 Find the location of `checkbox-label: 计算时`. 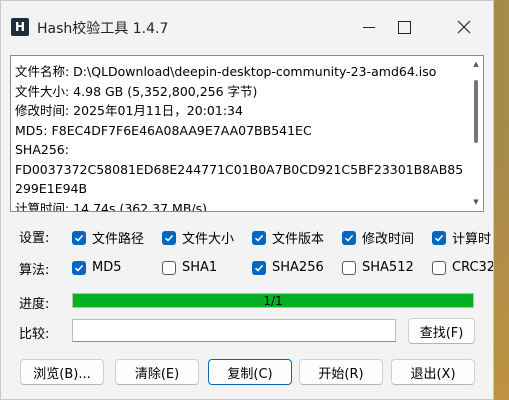

checkbox-label: 计算时 is located at coordinates (472, 239).